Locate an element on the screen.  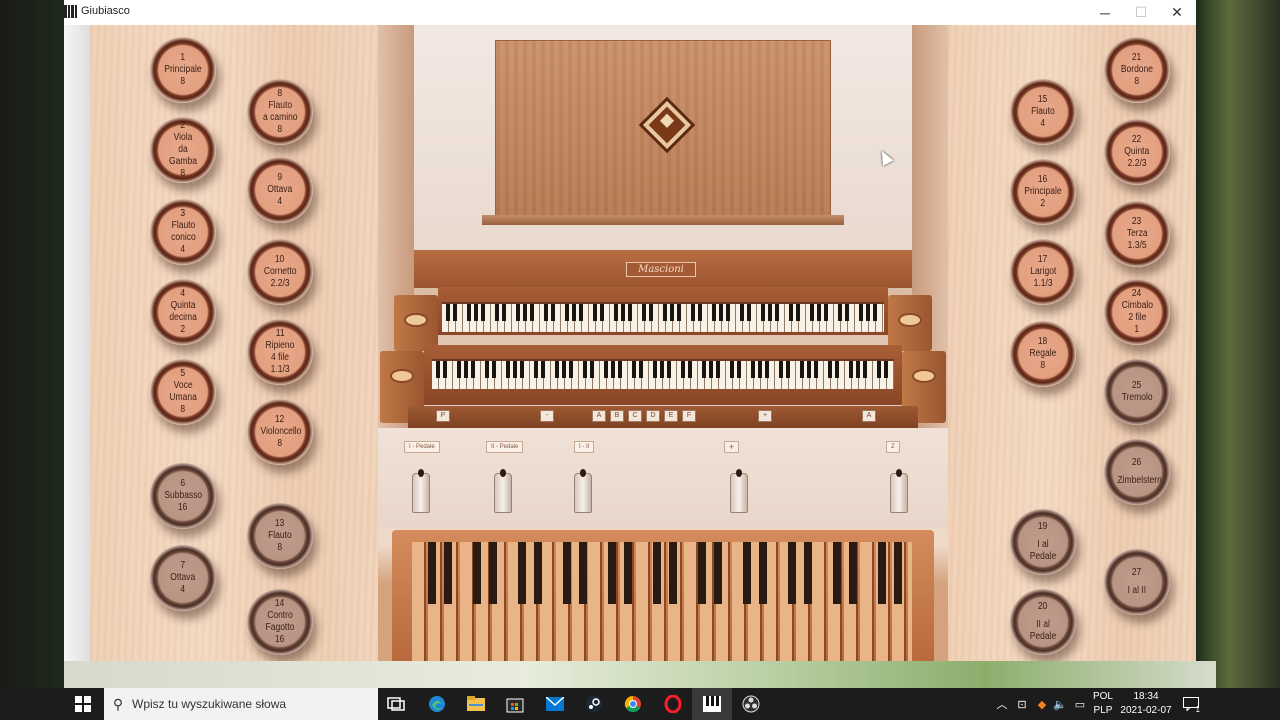
stop-20: 20 II al Pedale is located at coordinates (1043, 622).